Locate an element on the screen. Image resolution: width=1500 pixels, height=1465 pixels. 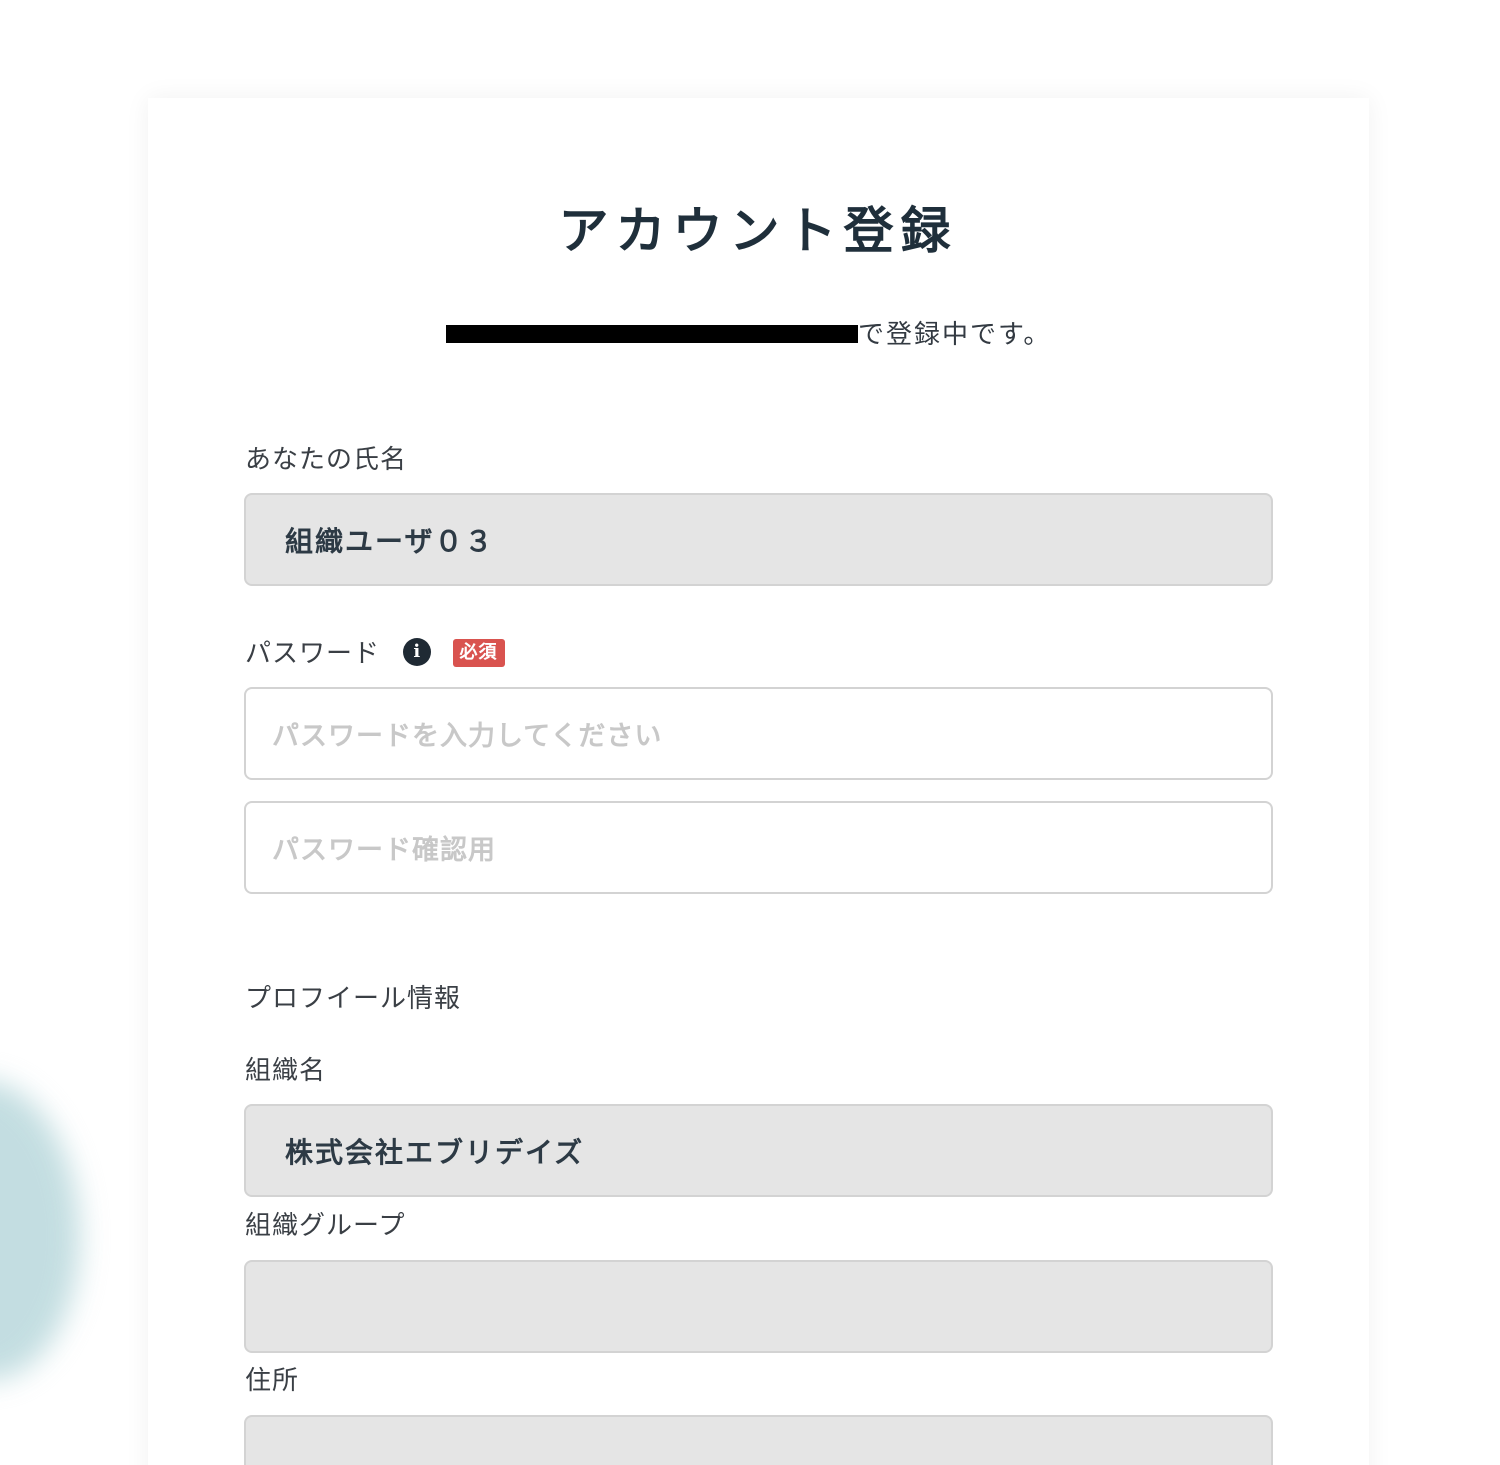
profile-section-title: プロフイール情報 is located at coordinates (353, 999).